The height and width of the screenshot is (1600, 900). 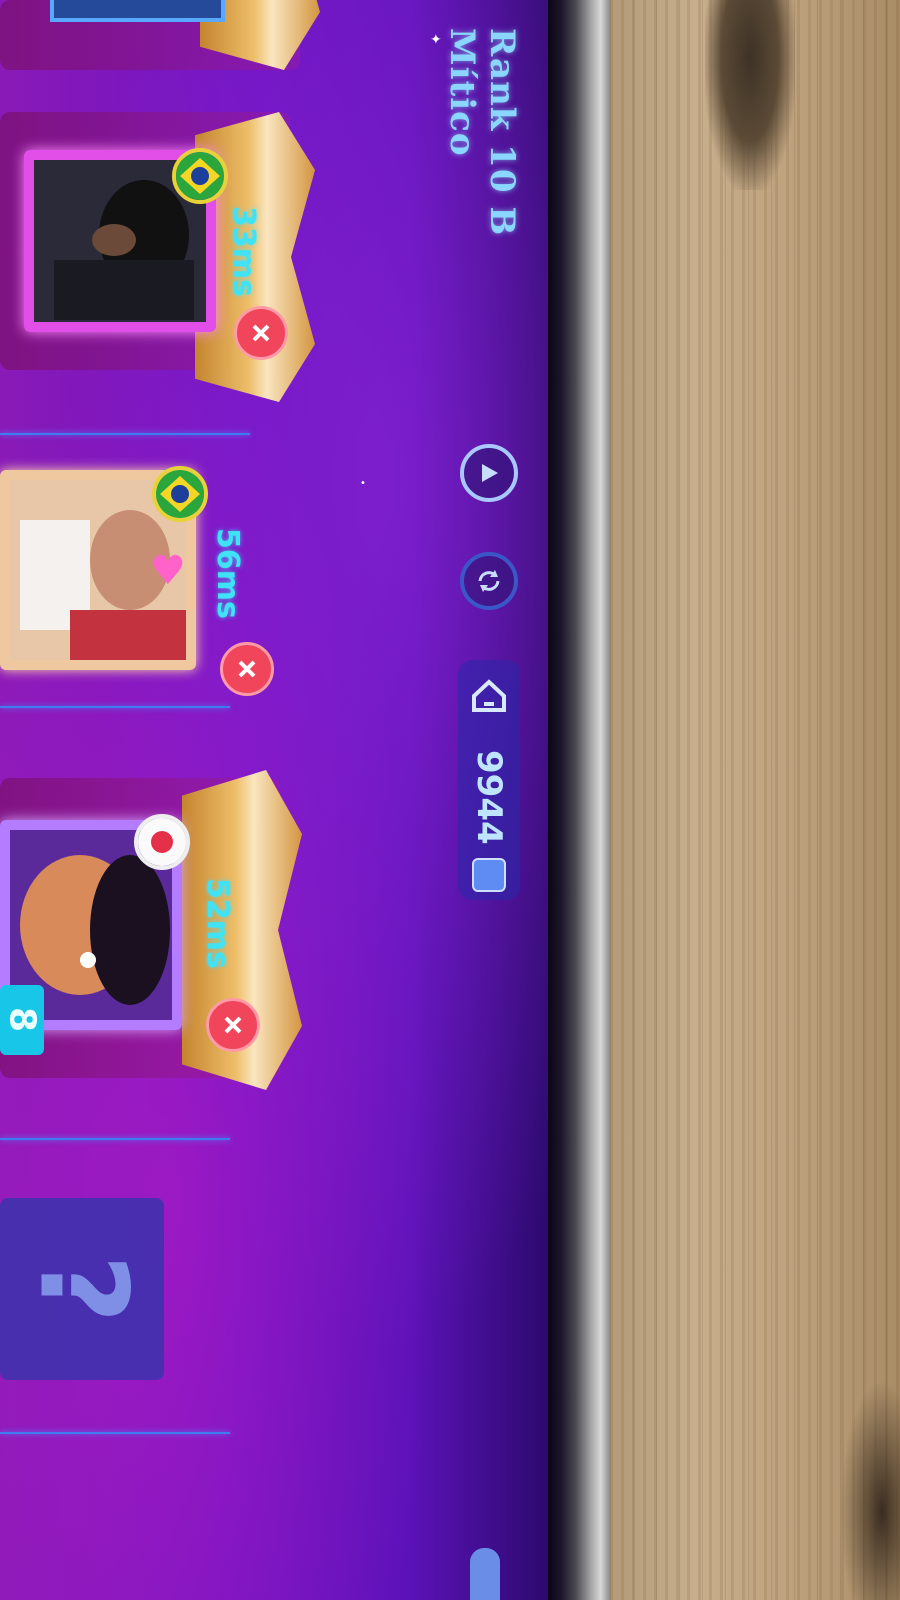 I want to click on currency-panel: 9944, so click(x=489, y=780).